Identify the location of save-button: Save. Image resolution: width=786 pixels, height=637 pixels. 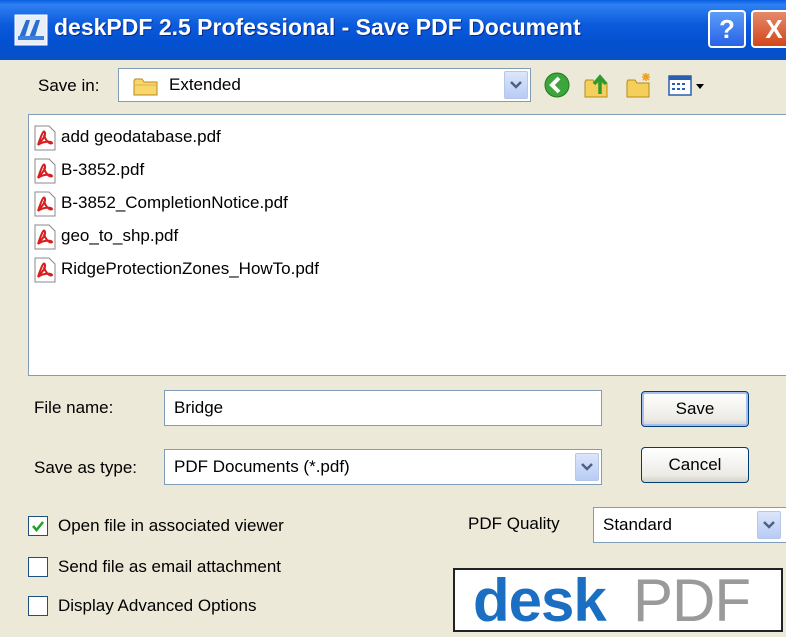
(695, 409).